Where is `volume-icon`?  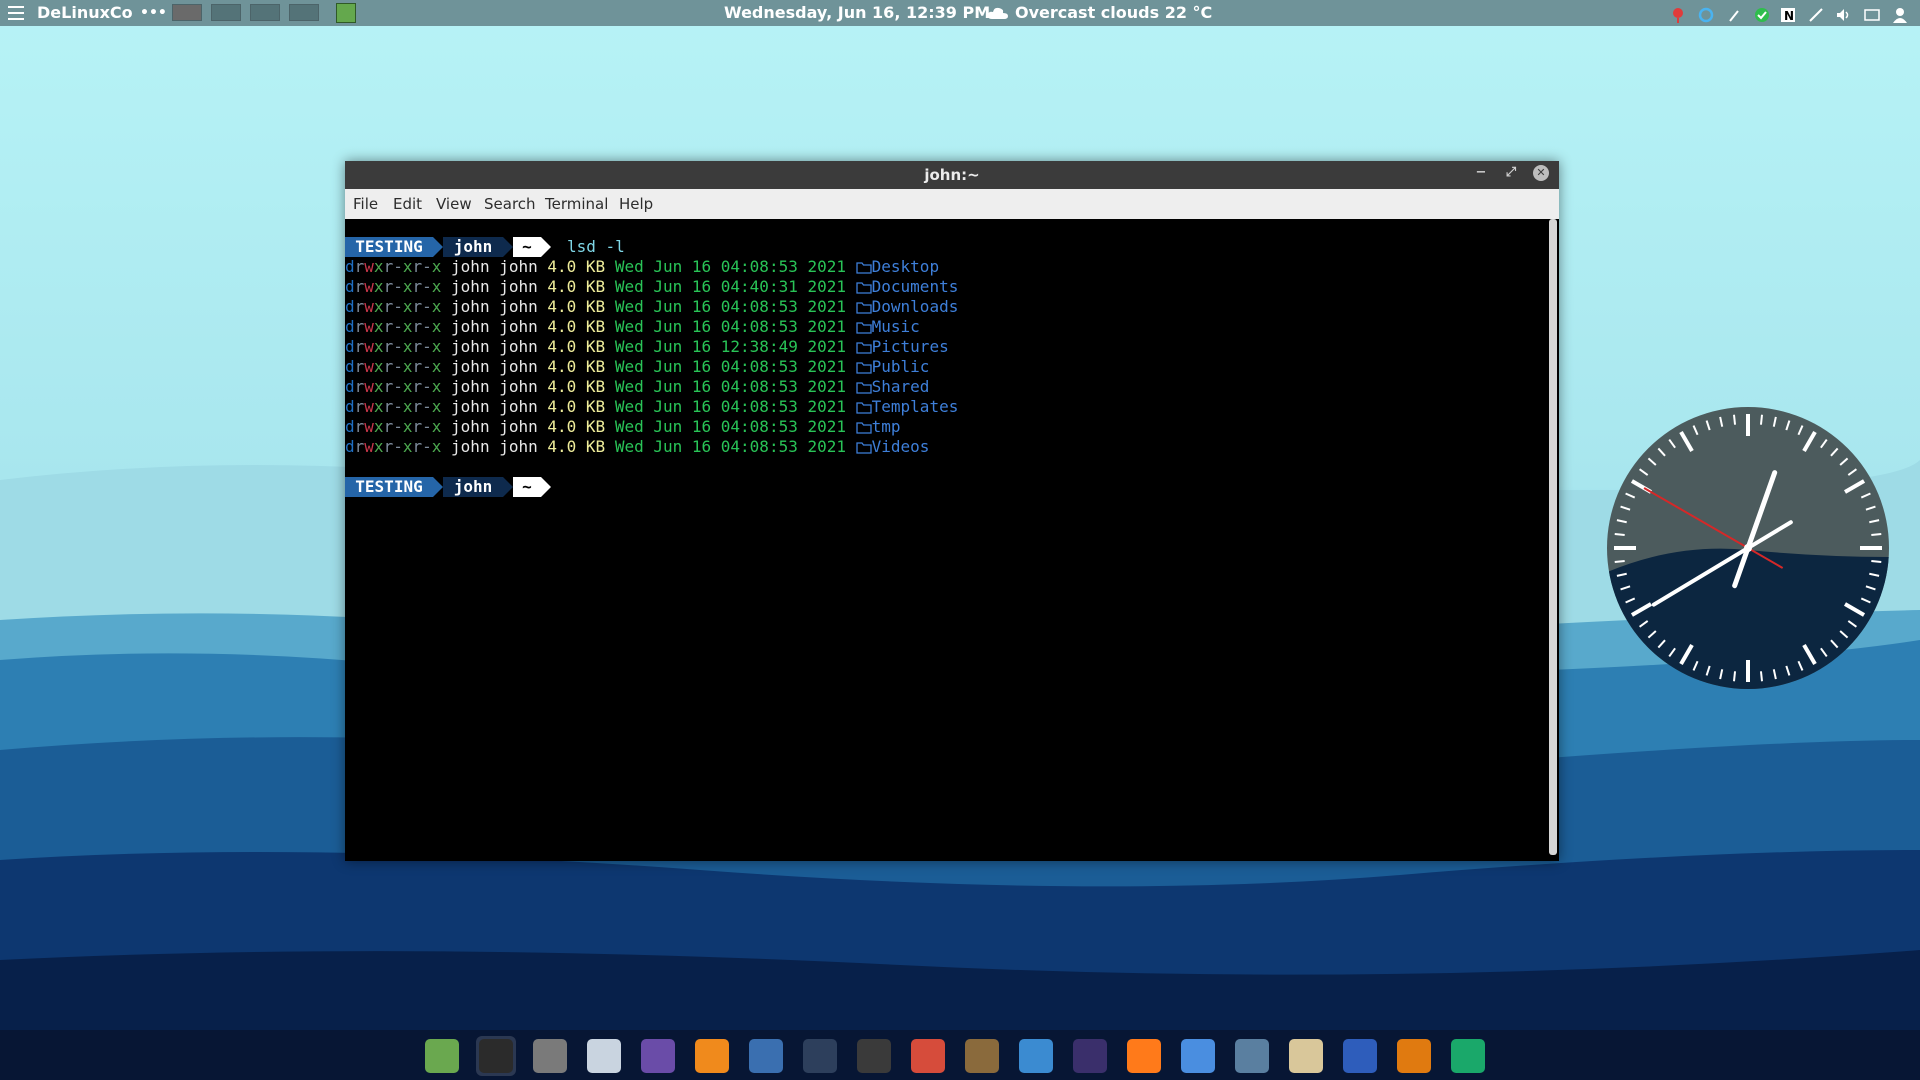 volume-icon is located at coordinates (1844, 13).